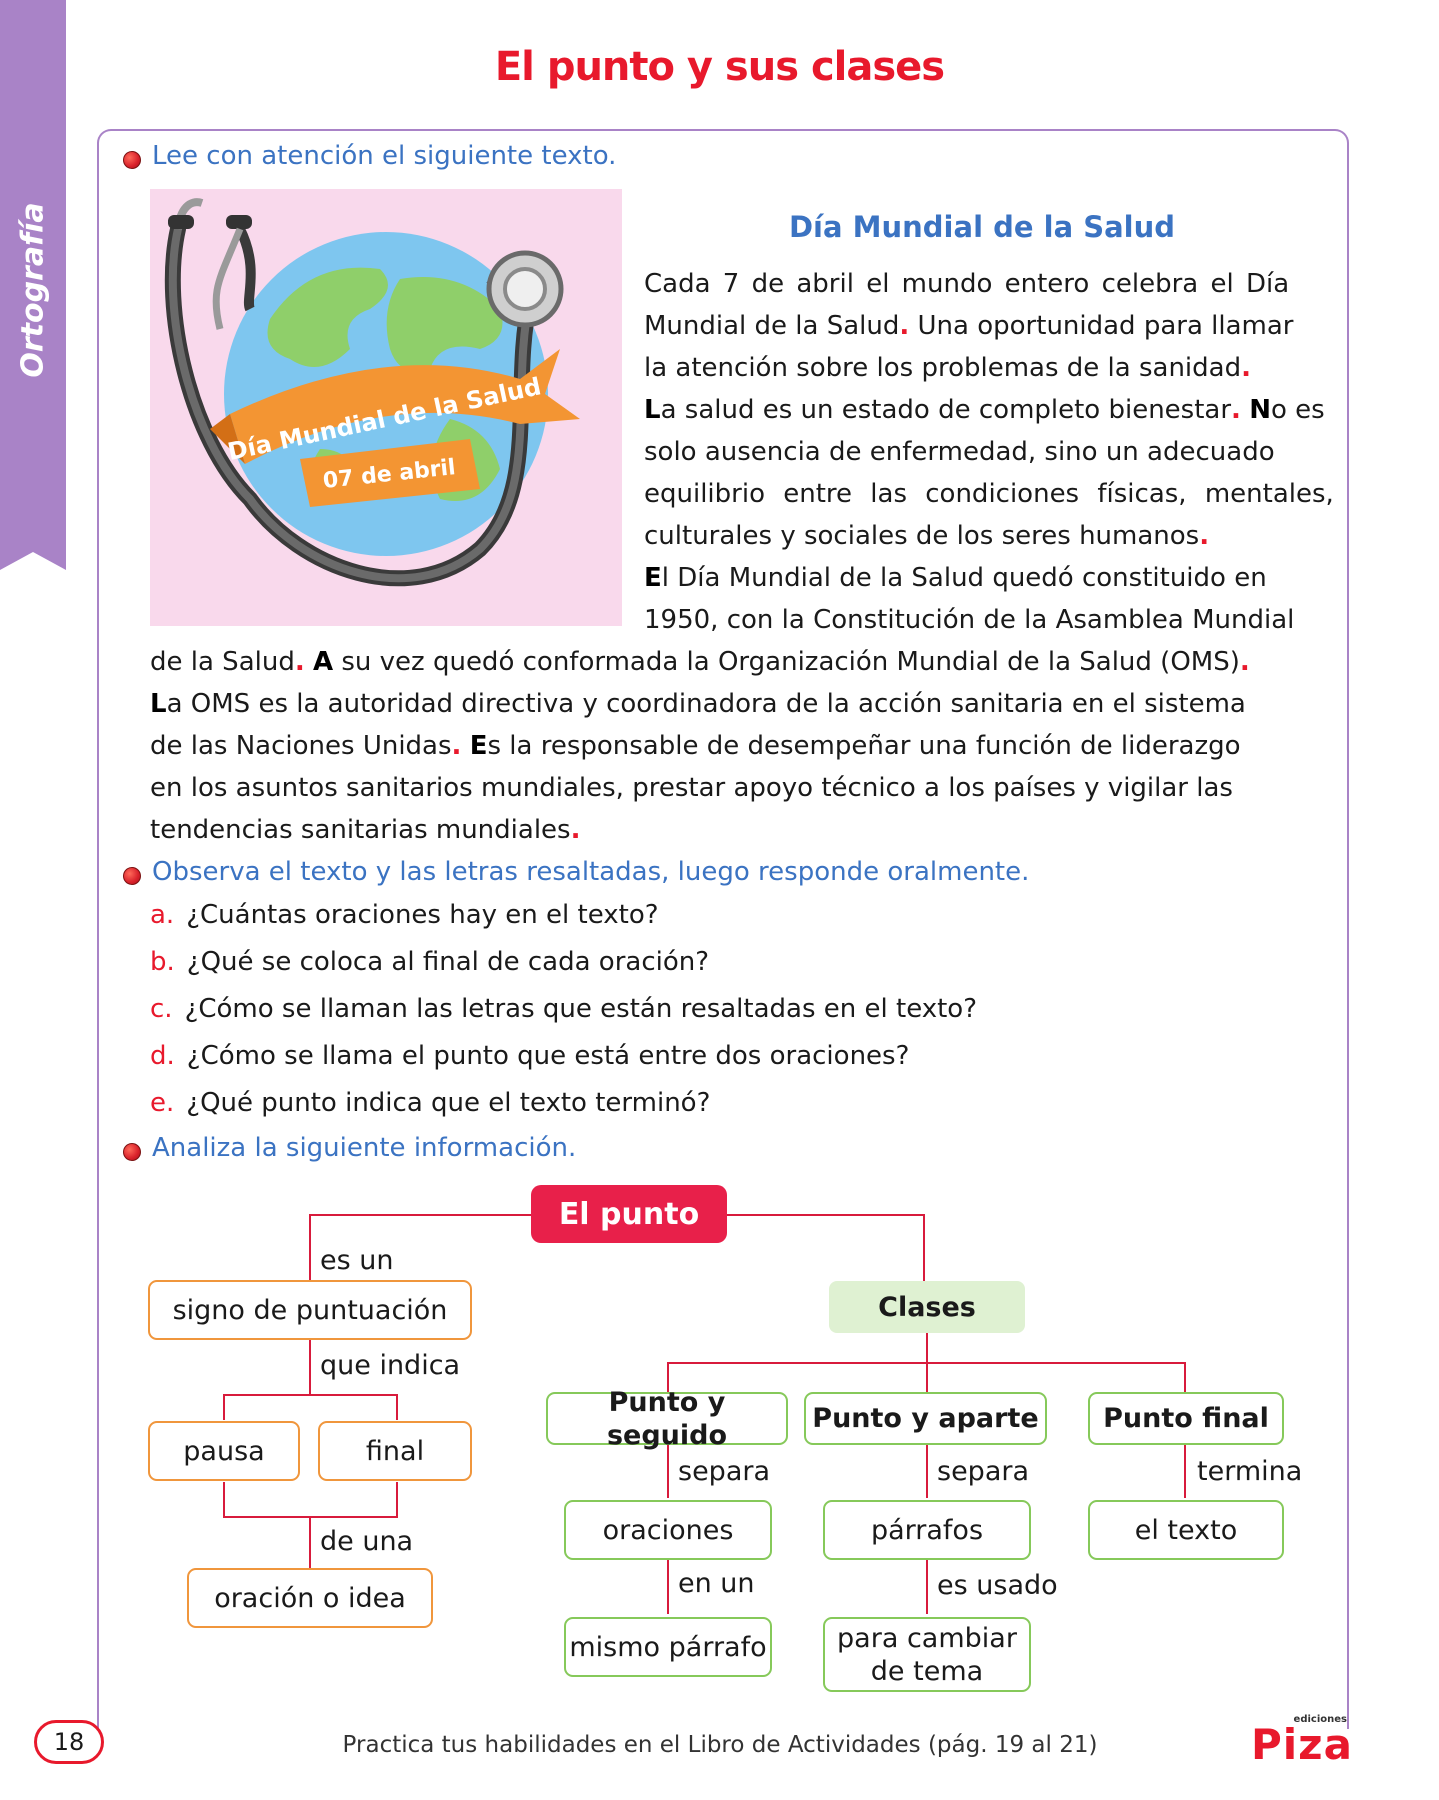 The height and width of the screenshot is (1800, 1439). What do you see at coordinates (629, 1214) in the screenshot?
I see `map-root-el-punto: El punto` at bounding box center [629, 1214].